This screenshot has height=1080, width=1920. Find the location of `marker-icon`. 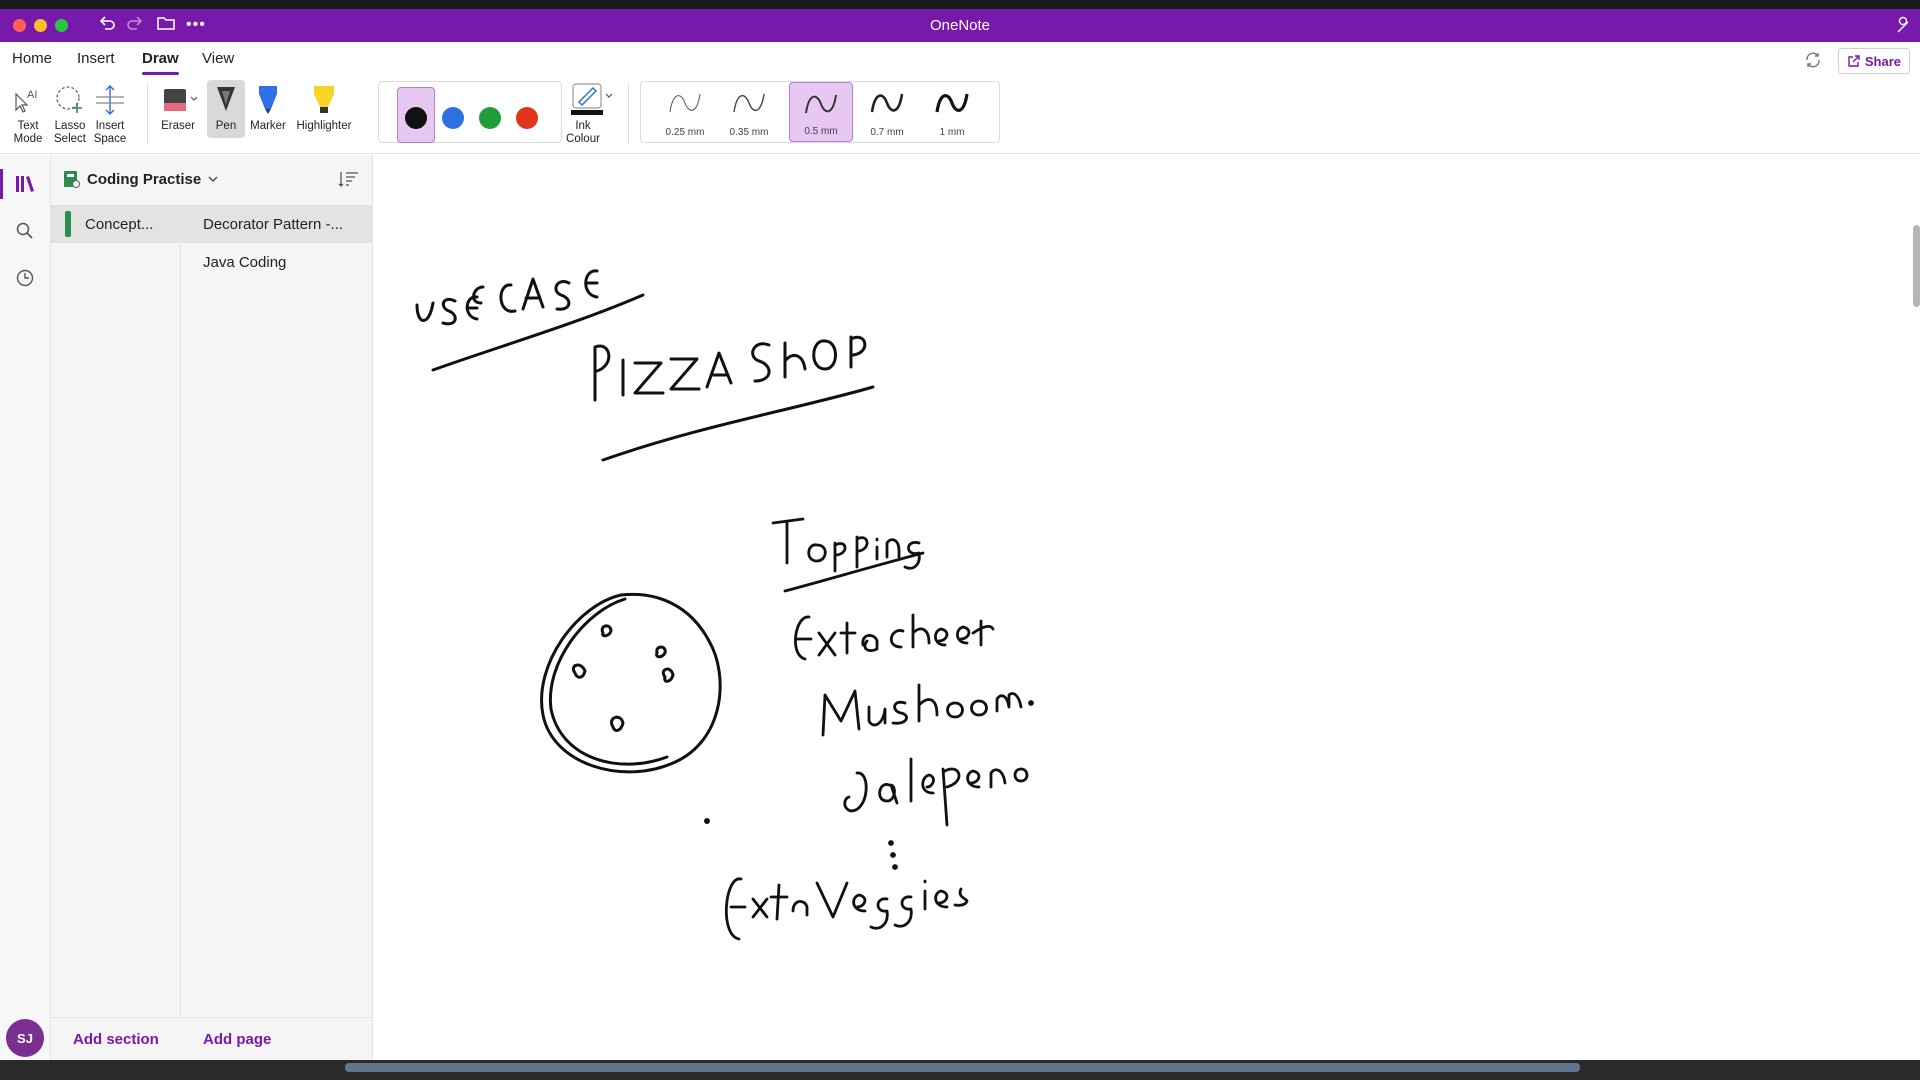

marker-icon is located at coordinates (268, 100).